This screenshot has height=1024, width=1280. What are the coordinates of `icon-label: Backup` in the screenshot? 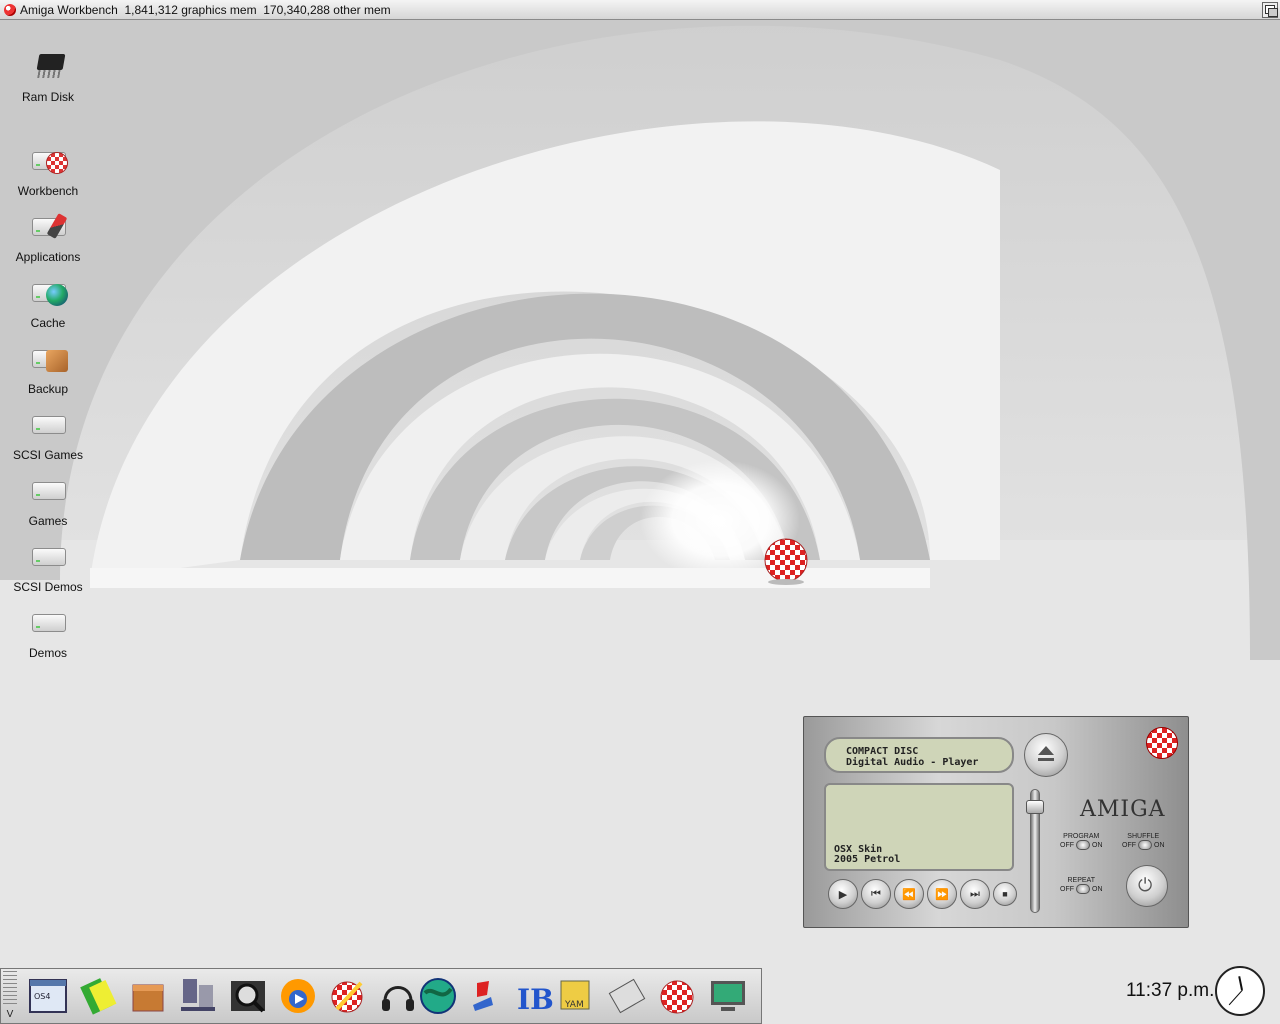 It's located at (48, 389).